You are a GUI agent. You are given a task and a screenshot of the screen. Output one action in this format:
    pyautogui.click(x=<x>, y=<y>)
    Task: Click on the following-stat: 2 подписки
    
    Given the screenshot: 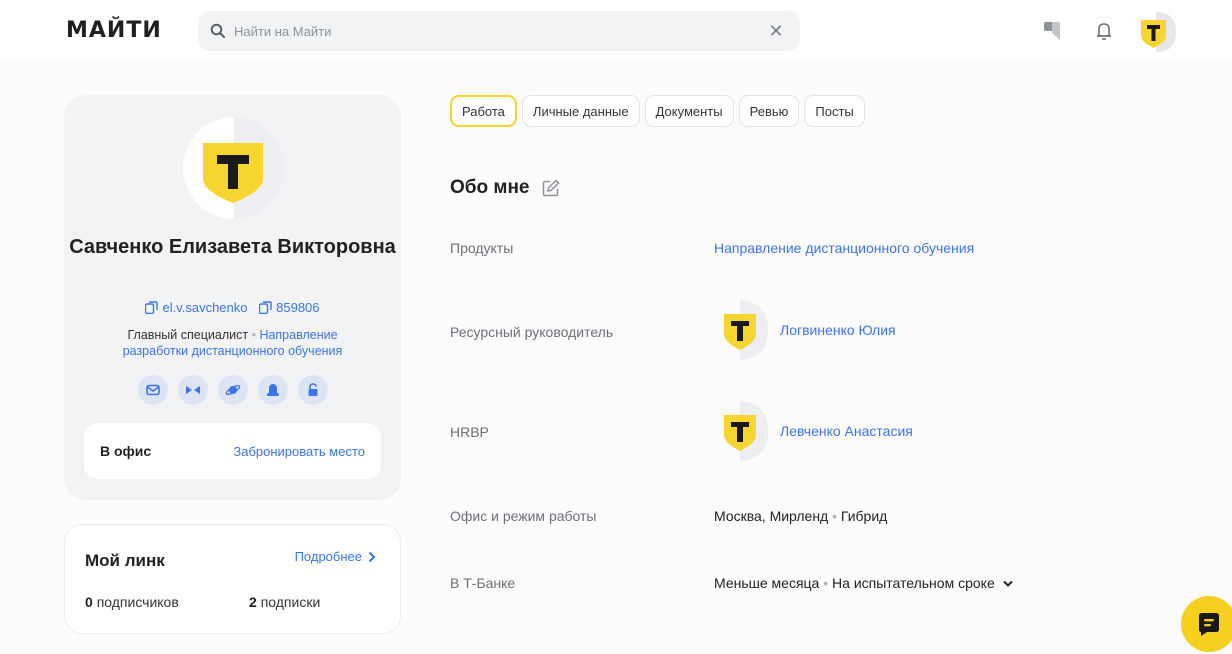 What is the action you would take?
    pyautogui.click(x=331, y=602)
    